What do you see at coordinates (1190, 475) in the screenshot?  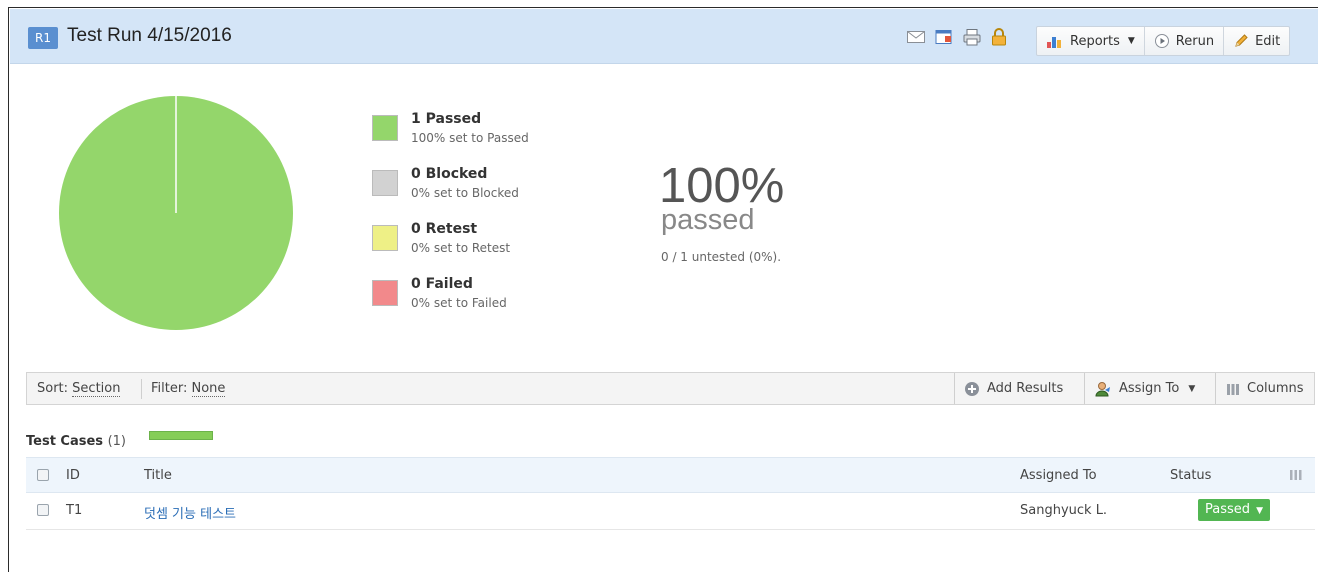 I see `column-header-status: Status` at bounding box center [1190, 475].